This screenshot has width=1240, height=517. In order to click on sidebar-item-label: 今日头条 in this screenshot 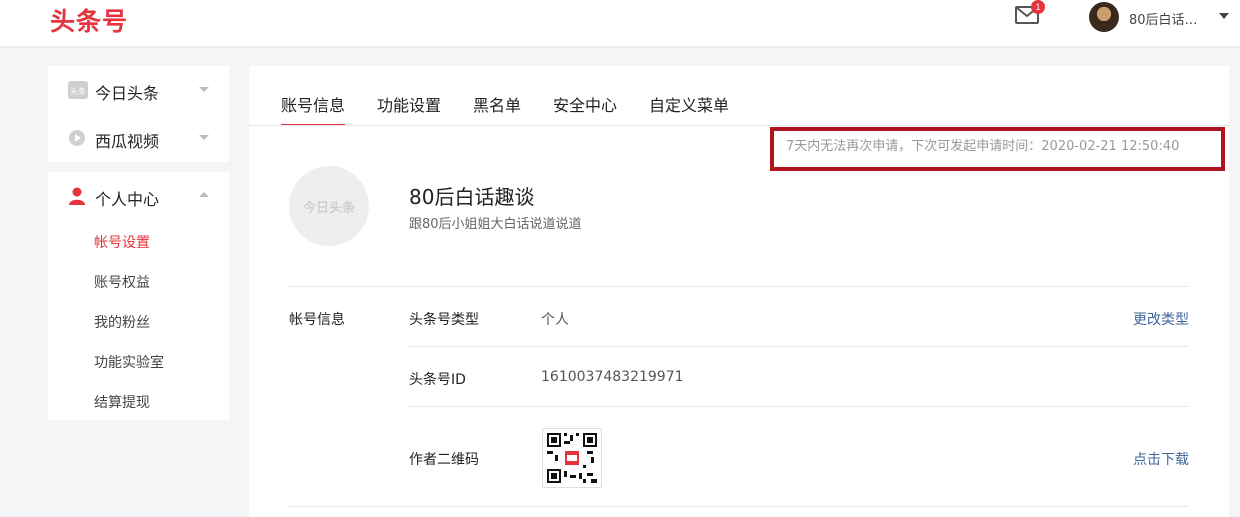, I will do `click(127, 93)`.